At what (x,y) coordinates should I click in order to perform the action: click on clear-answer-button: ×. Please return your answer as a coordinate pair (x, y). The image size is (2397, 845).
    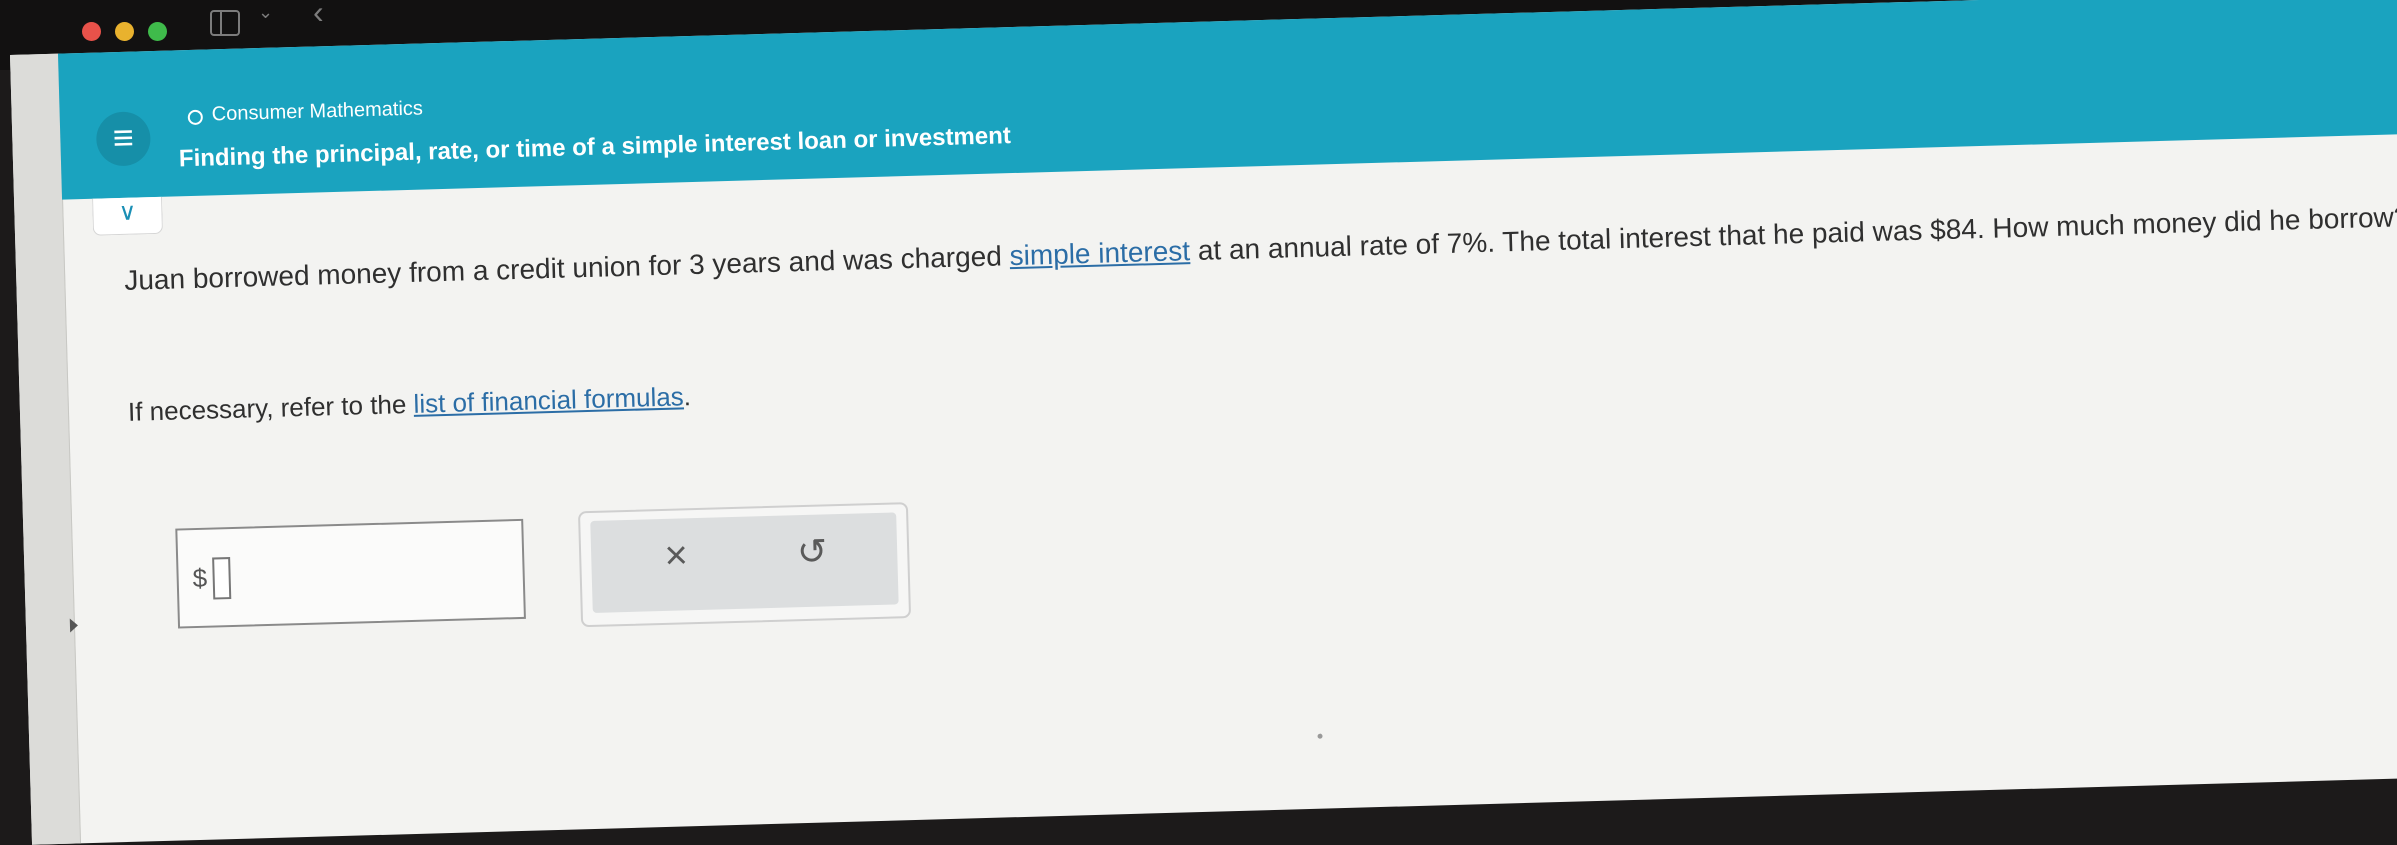
    Looking at the image, I should click on (676, 555).